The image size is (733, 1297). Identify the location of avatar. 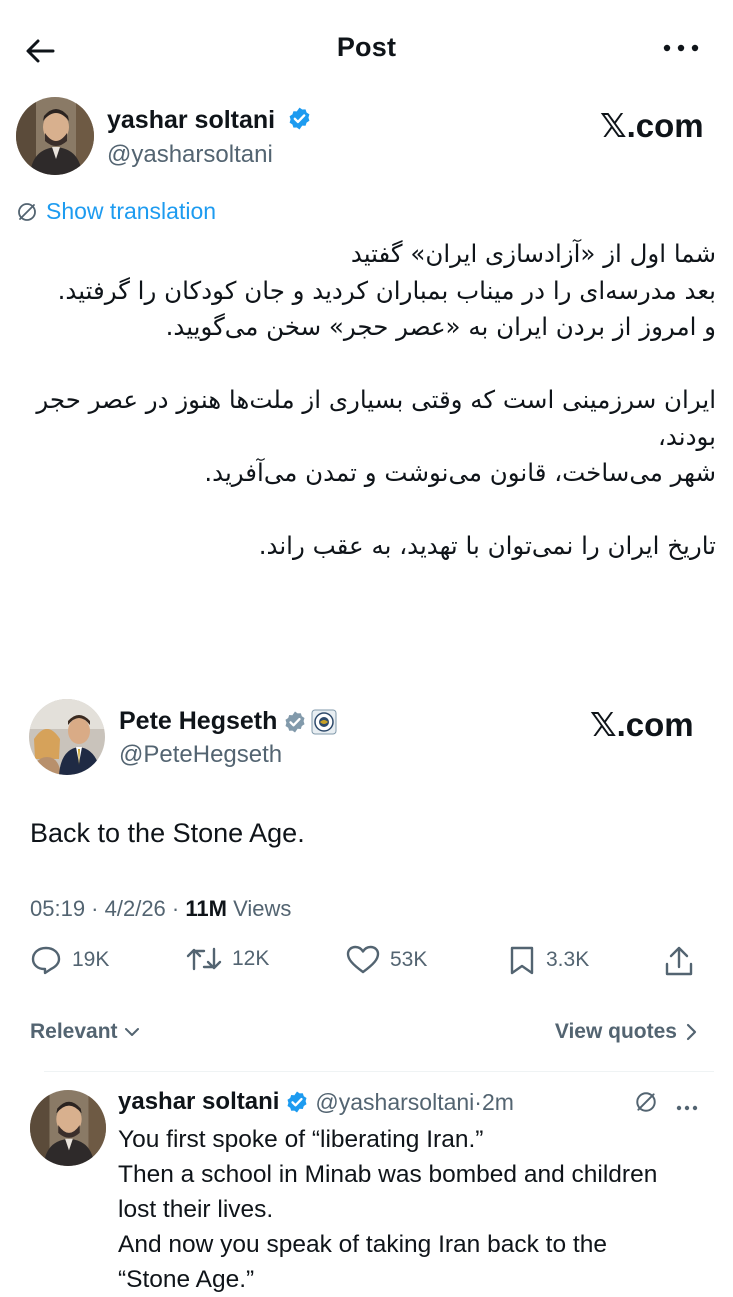
(55, 136).